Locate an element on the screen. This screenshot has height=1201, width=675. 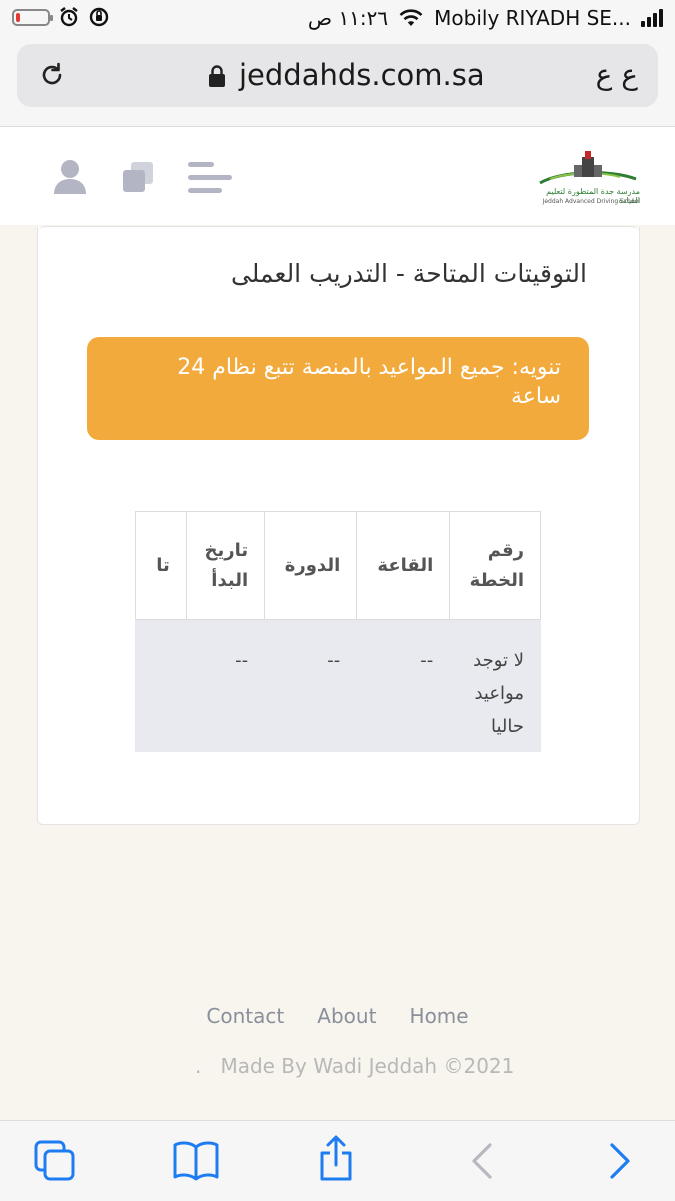
browser-toolbar is located at coordinates (337, 1160).